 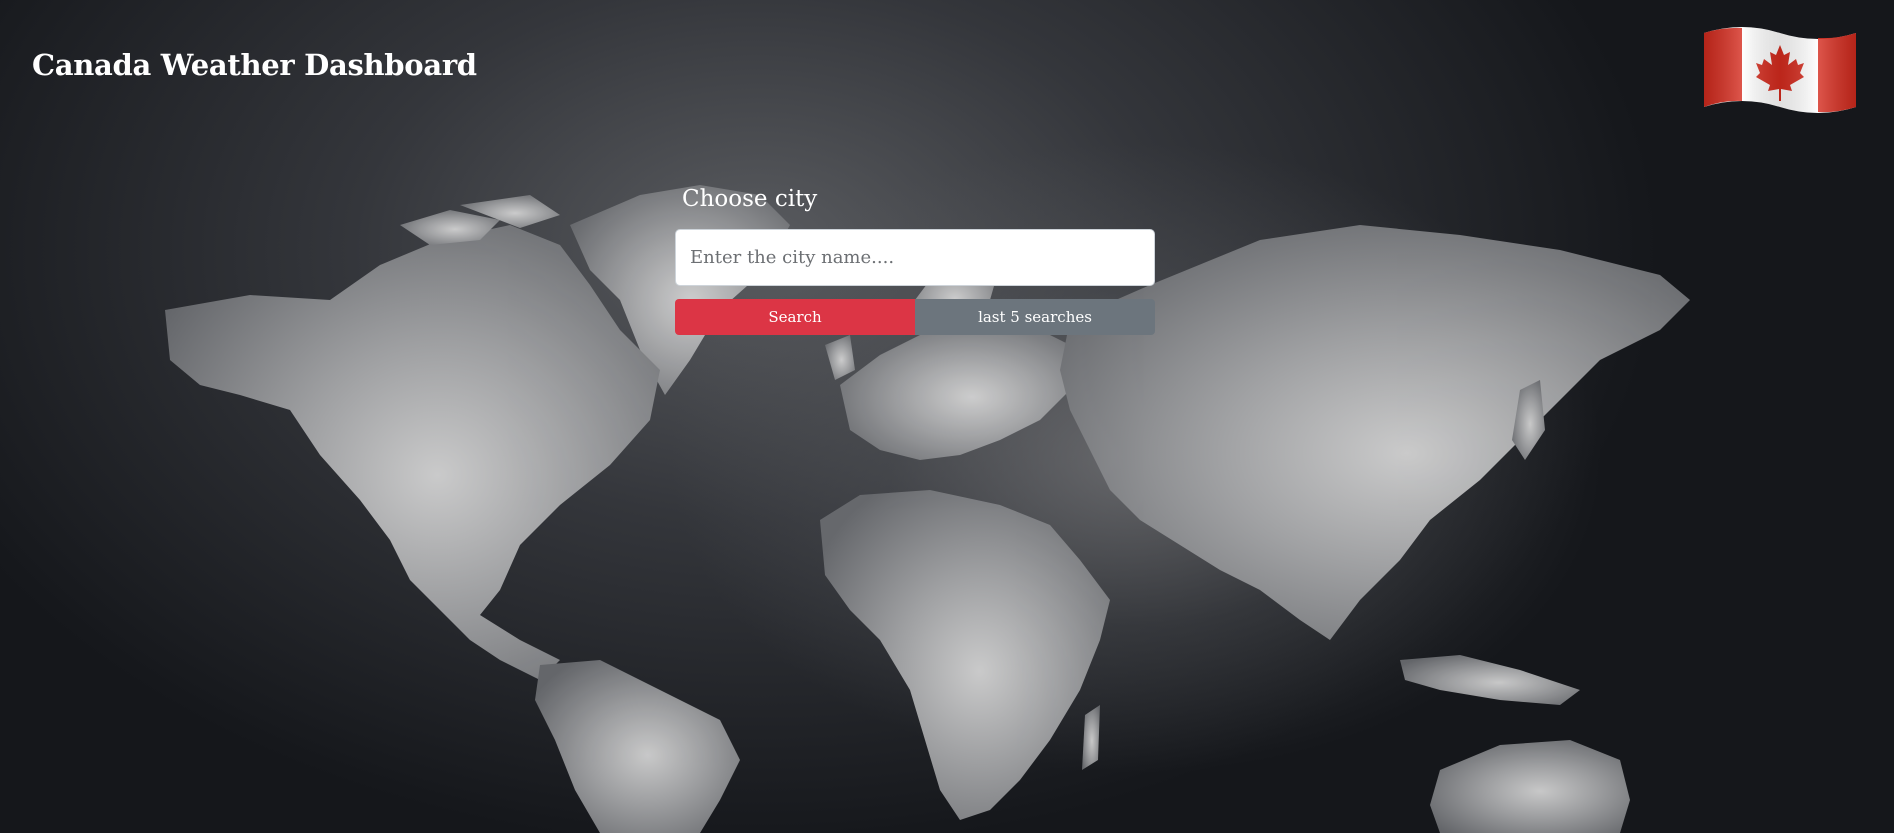 I want to click on city-search-input, so click(x=915, y=257).